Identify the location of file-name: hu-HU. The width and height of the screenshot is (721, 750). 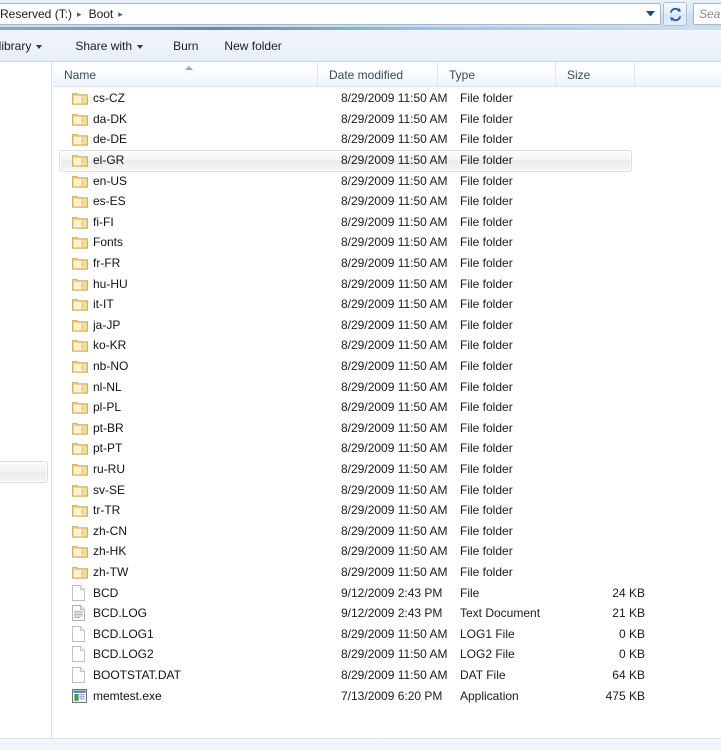
(217, 284).